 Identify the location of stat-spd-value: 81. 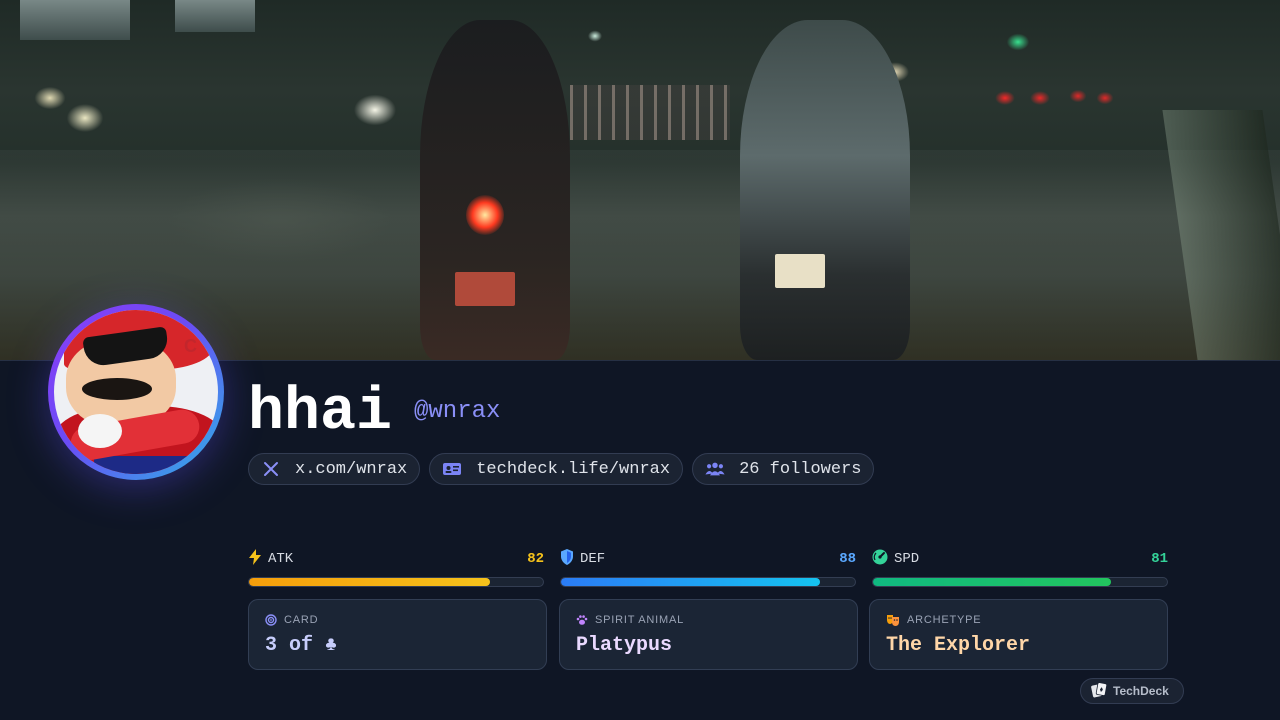
(1159, 559).